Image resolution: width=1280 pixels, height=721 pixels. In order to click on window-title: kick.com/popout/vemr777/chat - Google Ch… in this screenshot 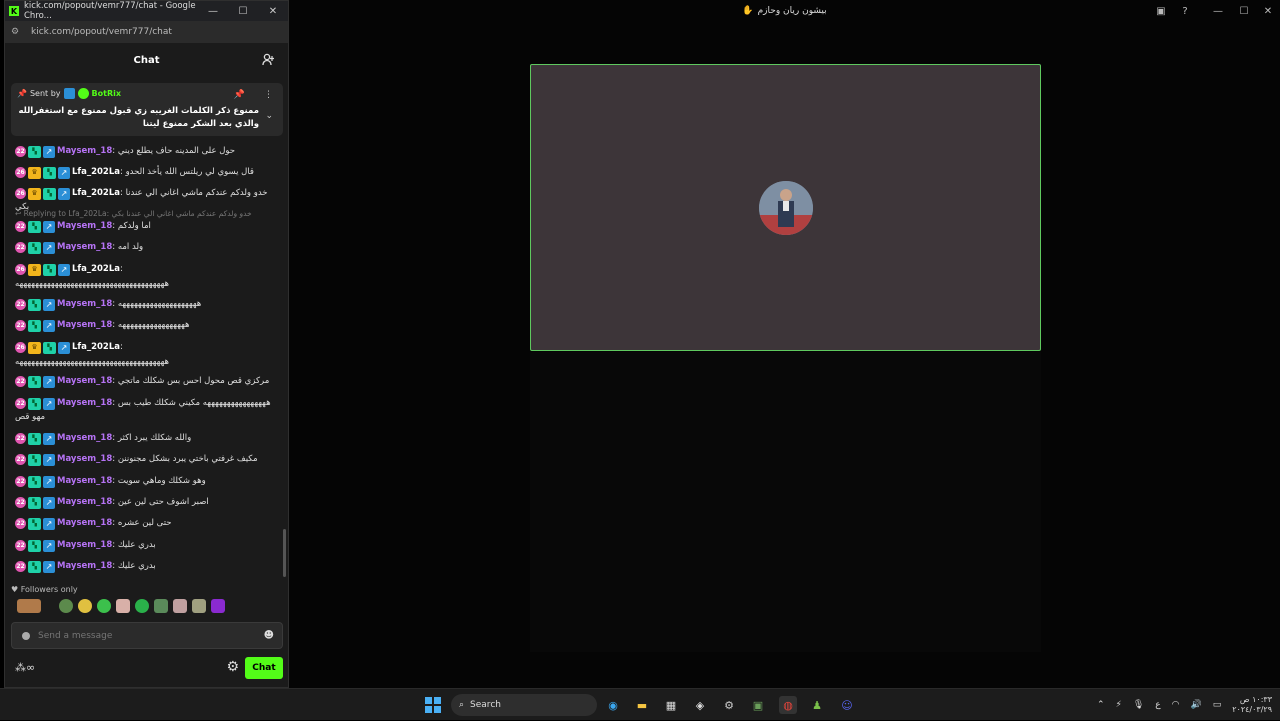, I will do `click(110, 11)`.